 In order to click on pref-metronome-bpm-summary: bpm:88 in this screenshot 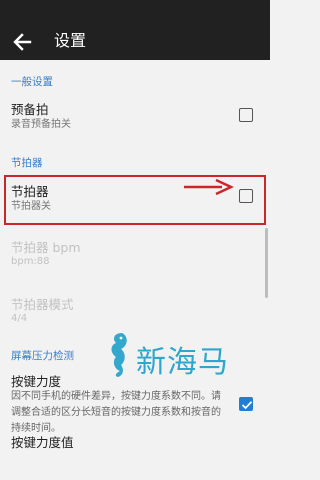, I will do `click(30, 261)`.